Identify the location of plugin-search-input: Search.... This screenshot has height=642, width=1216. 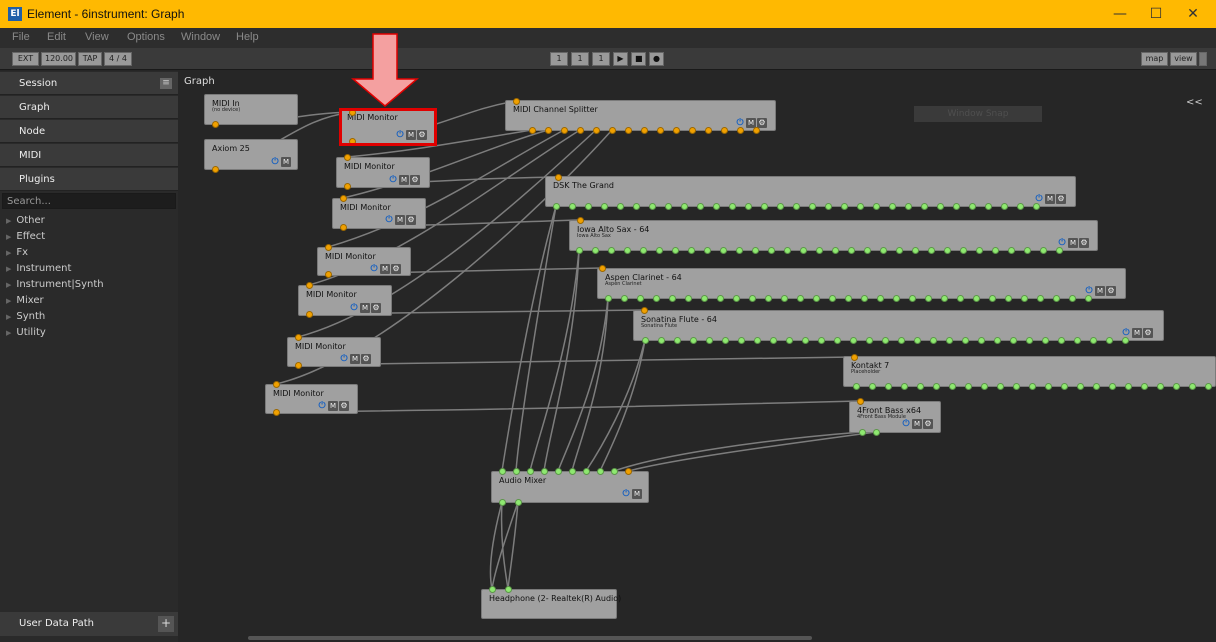
(89, 201).